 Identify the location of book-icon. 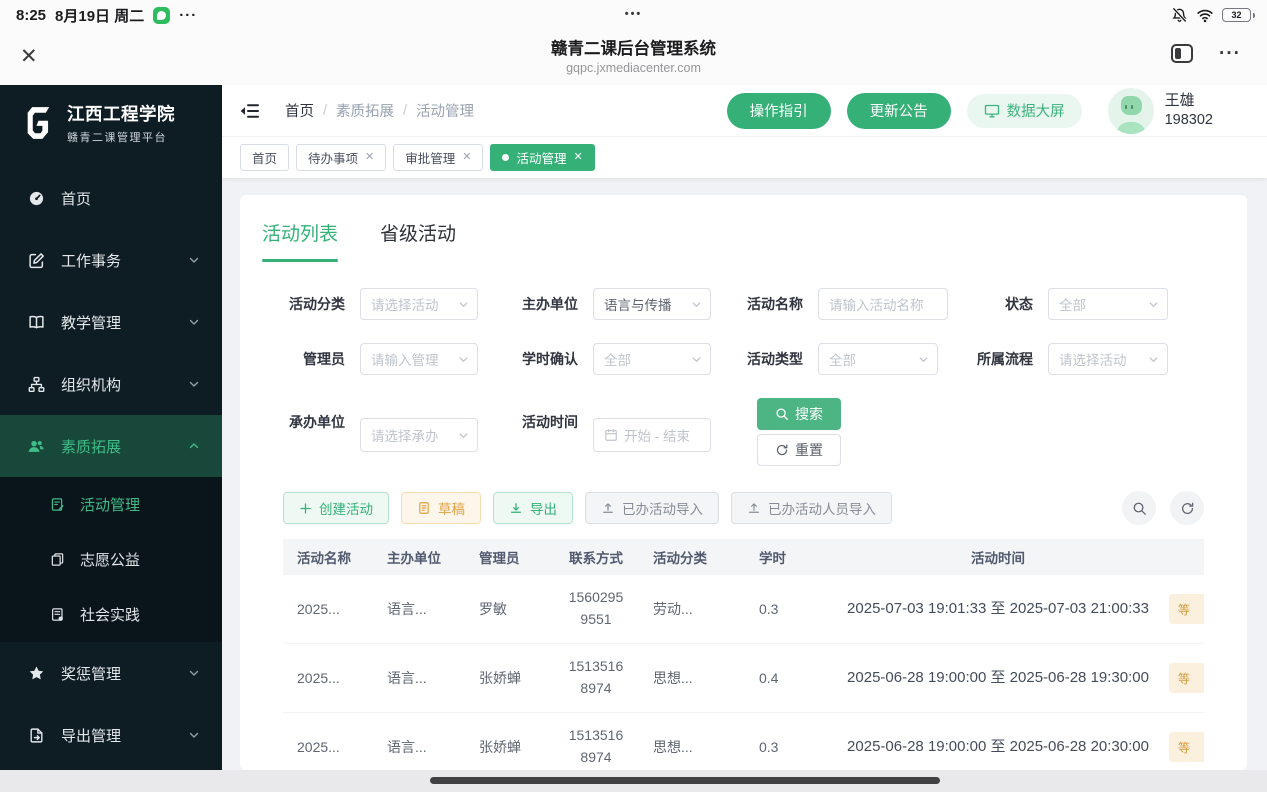
(36, 321).